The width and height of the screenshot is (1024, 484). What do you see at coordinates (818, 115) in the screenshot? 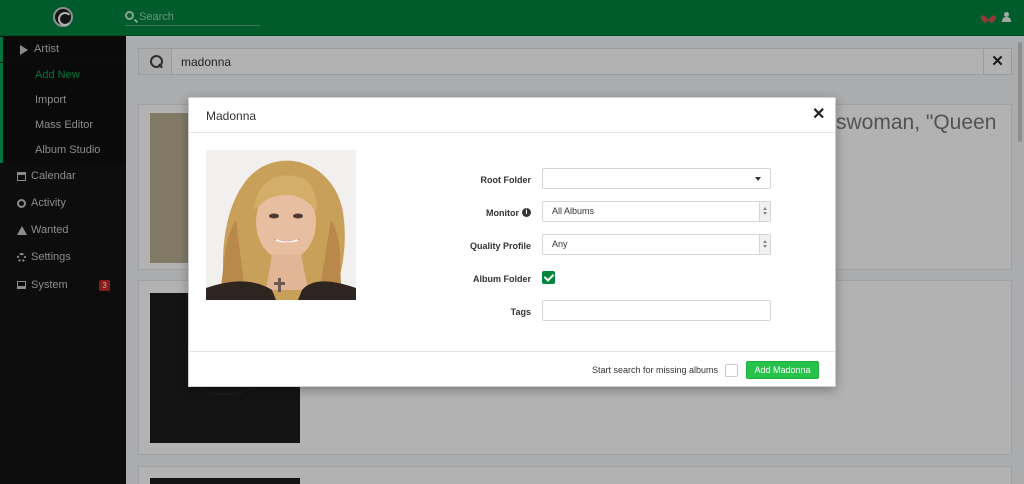
I see `close-icon: ✕` at bounding box center [818, 115].